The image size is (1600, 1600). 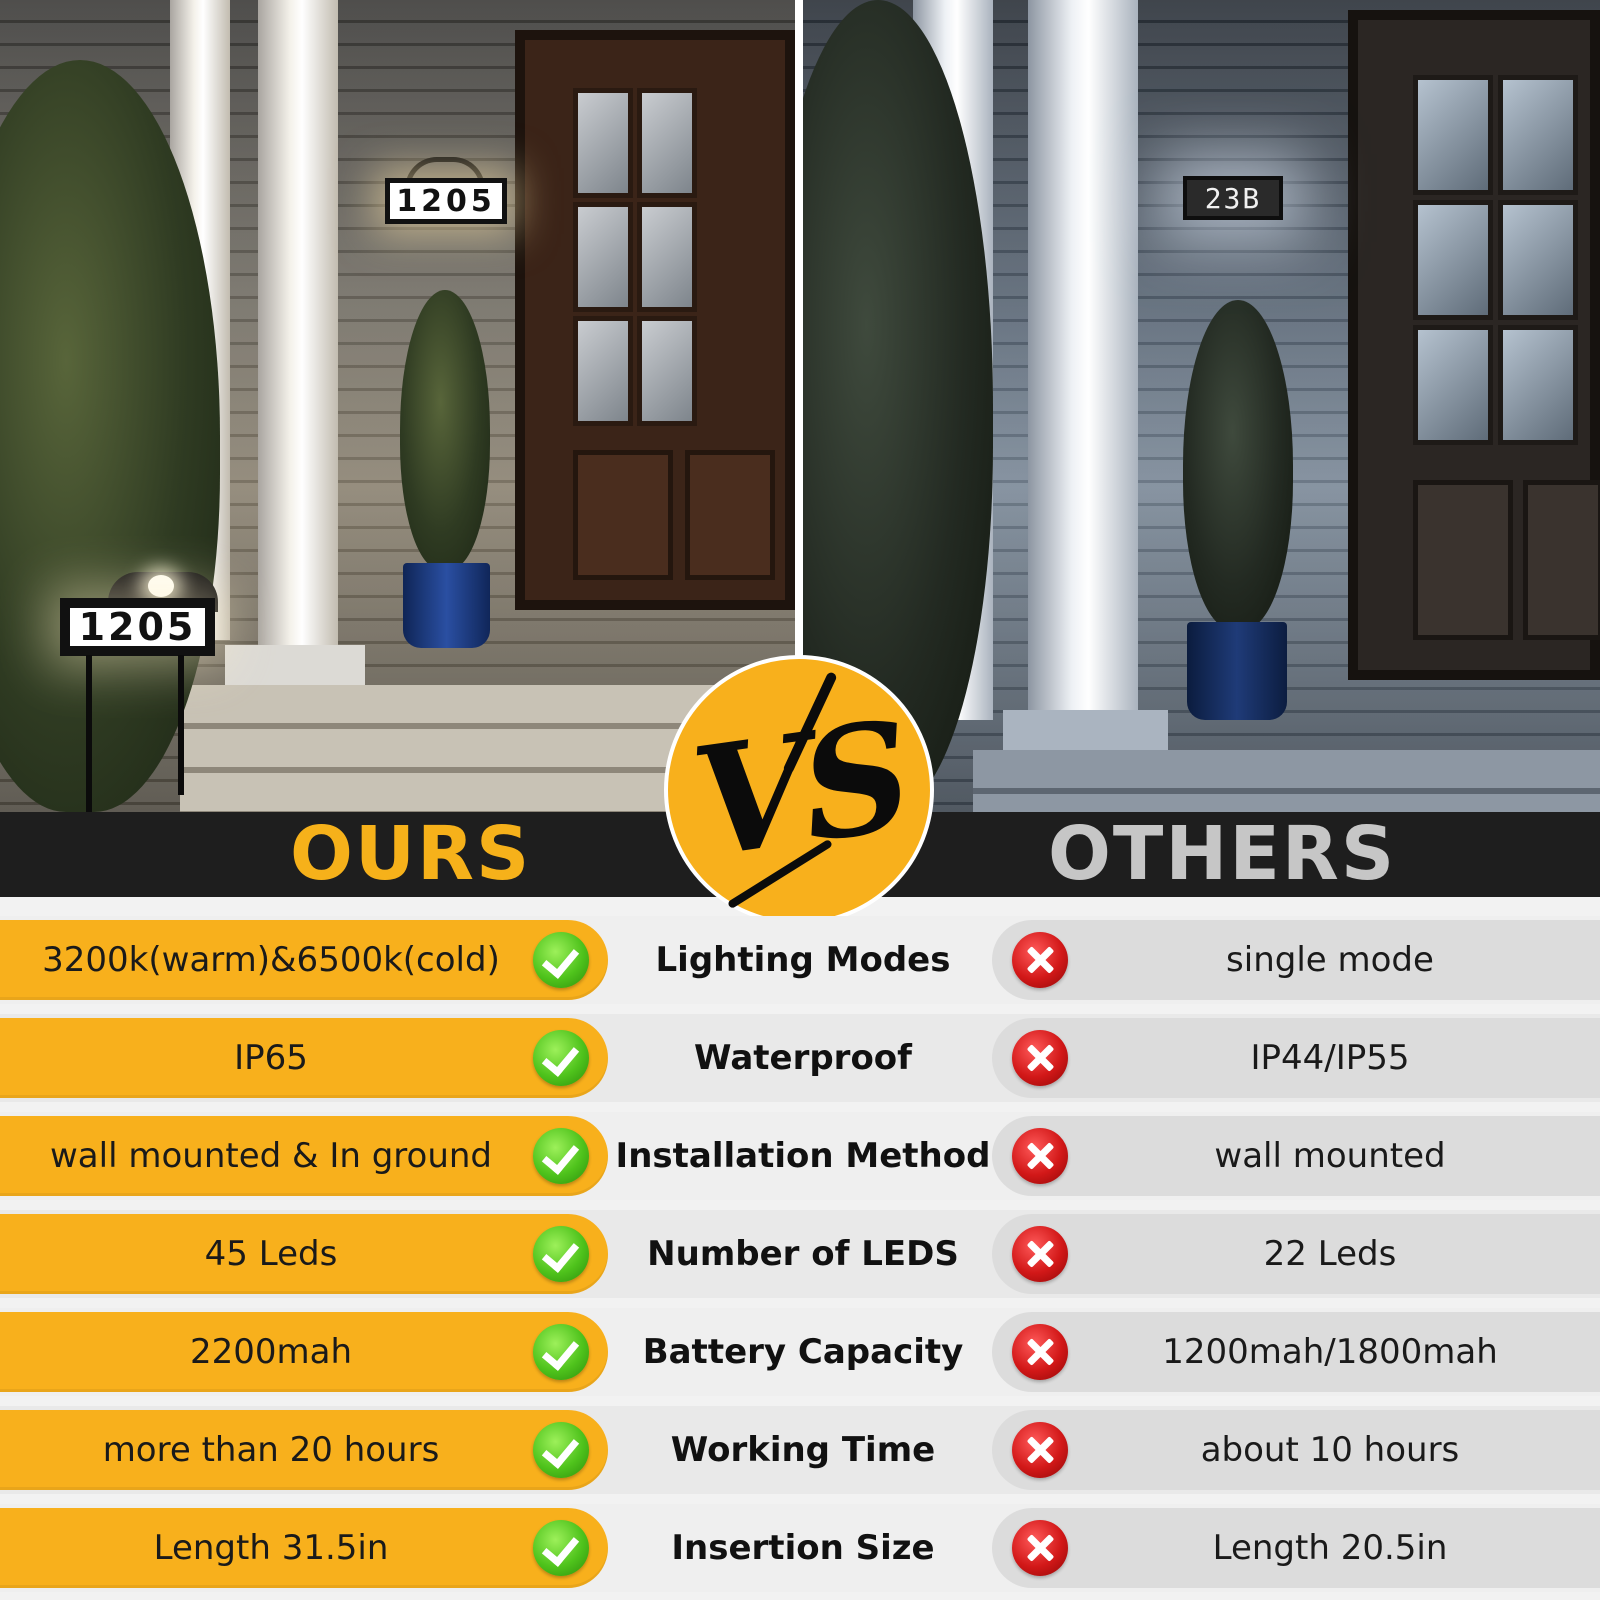 What do you see at coordinates (803, 960) in the screenshot?
I see `feature-label: Lighting Modes` at bounding box center [803, 960].